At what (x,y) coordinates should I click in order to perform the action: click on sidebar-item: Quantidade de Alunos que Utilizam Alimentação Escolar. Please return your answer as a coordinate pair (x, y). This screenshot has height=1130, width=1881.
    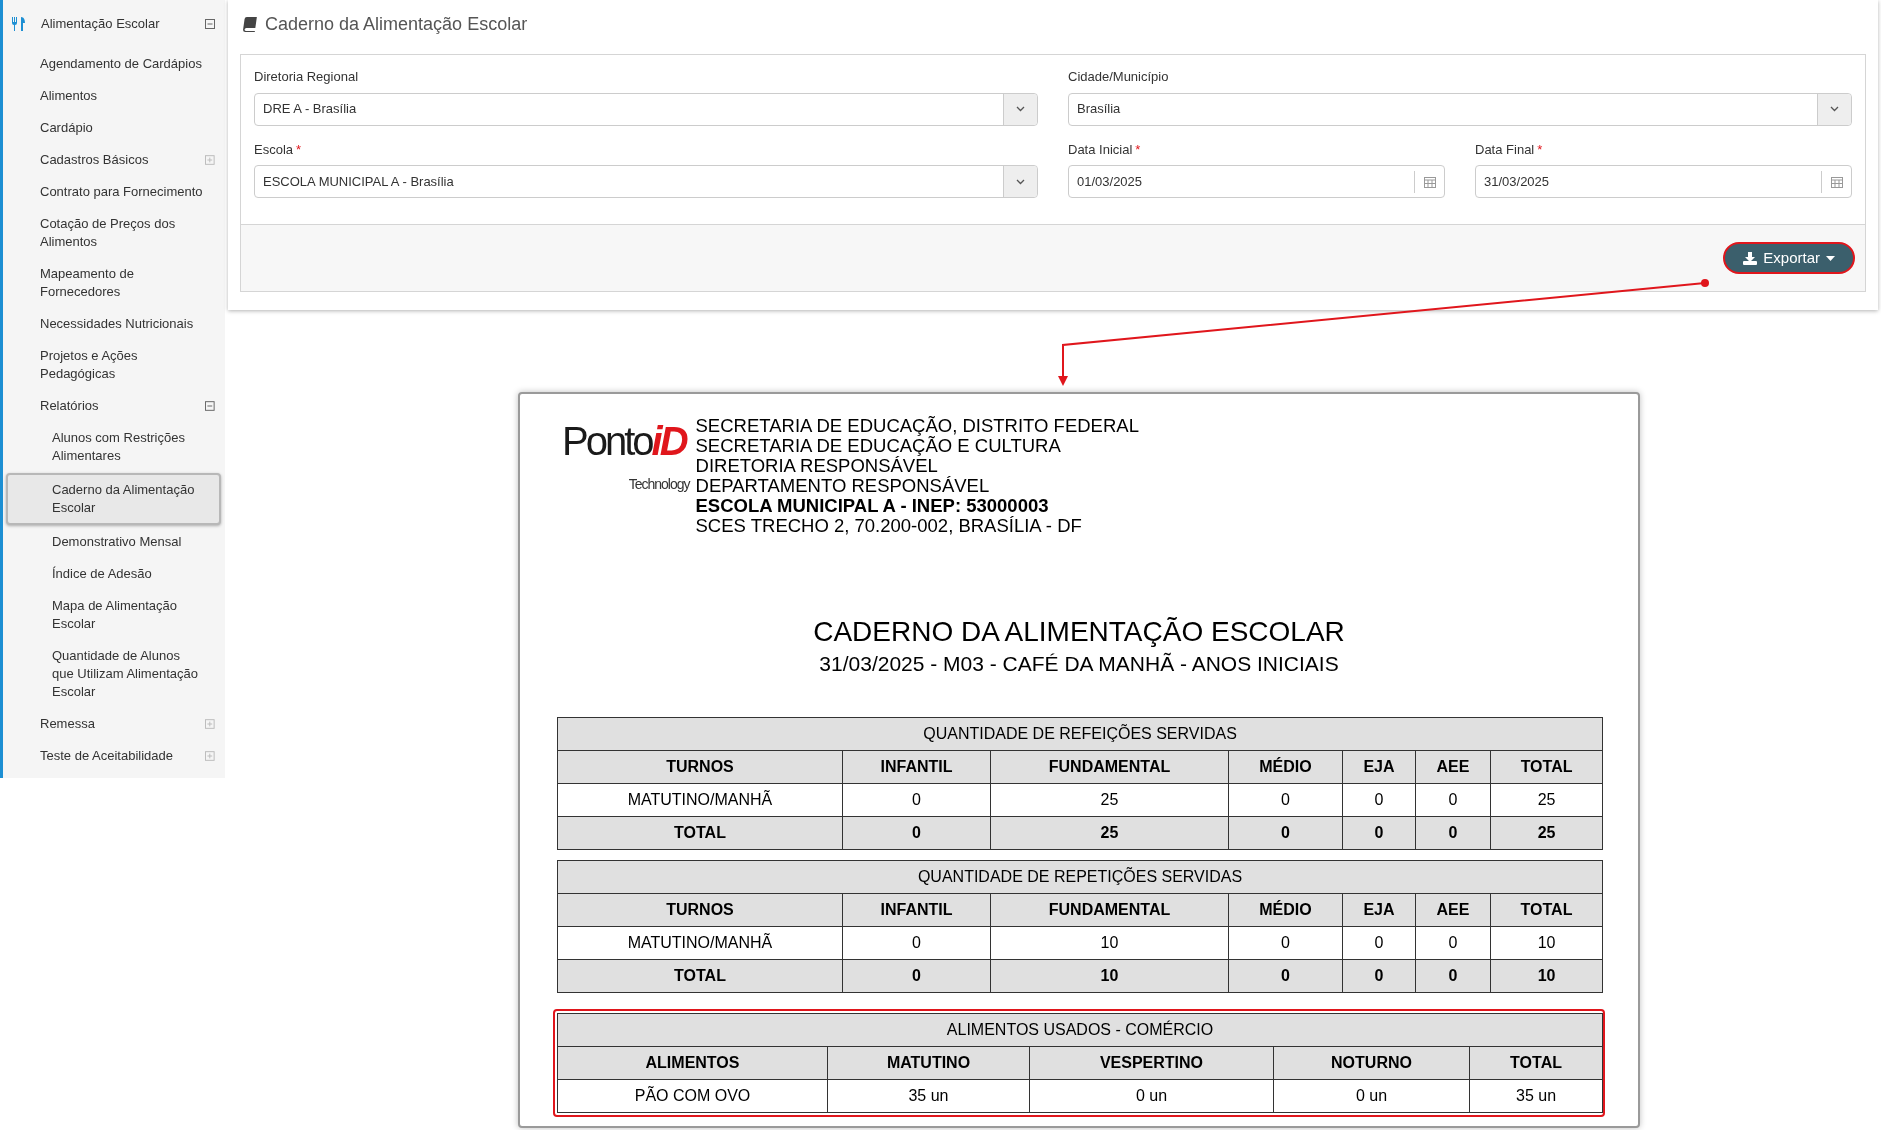
    Looking at the image, I should click on (127, 674).